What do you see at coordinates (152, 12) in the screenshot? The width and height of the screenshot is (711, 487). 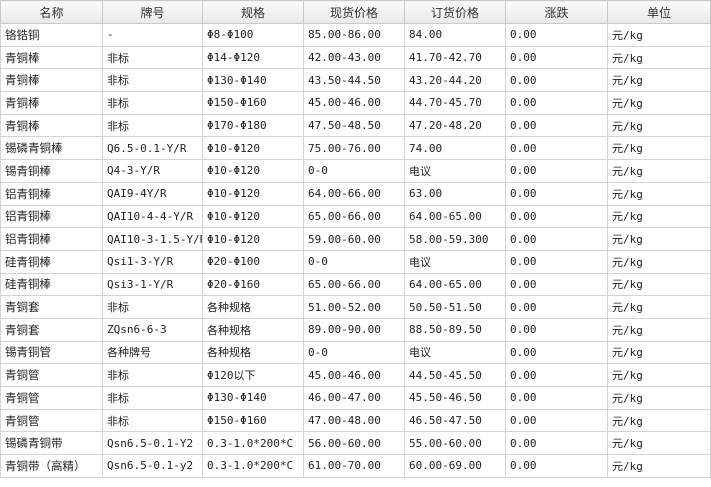 I see `column-header-grade: 牌号` at bounding box center [152, 12].